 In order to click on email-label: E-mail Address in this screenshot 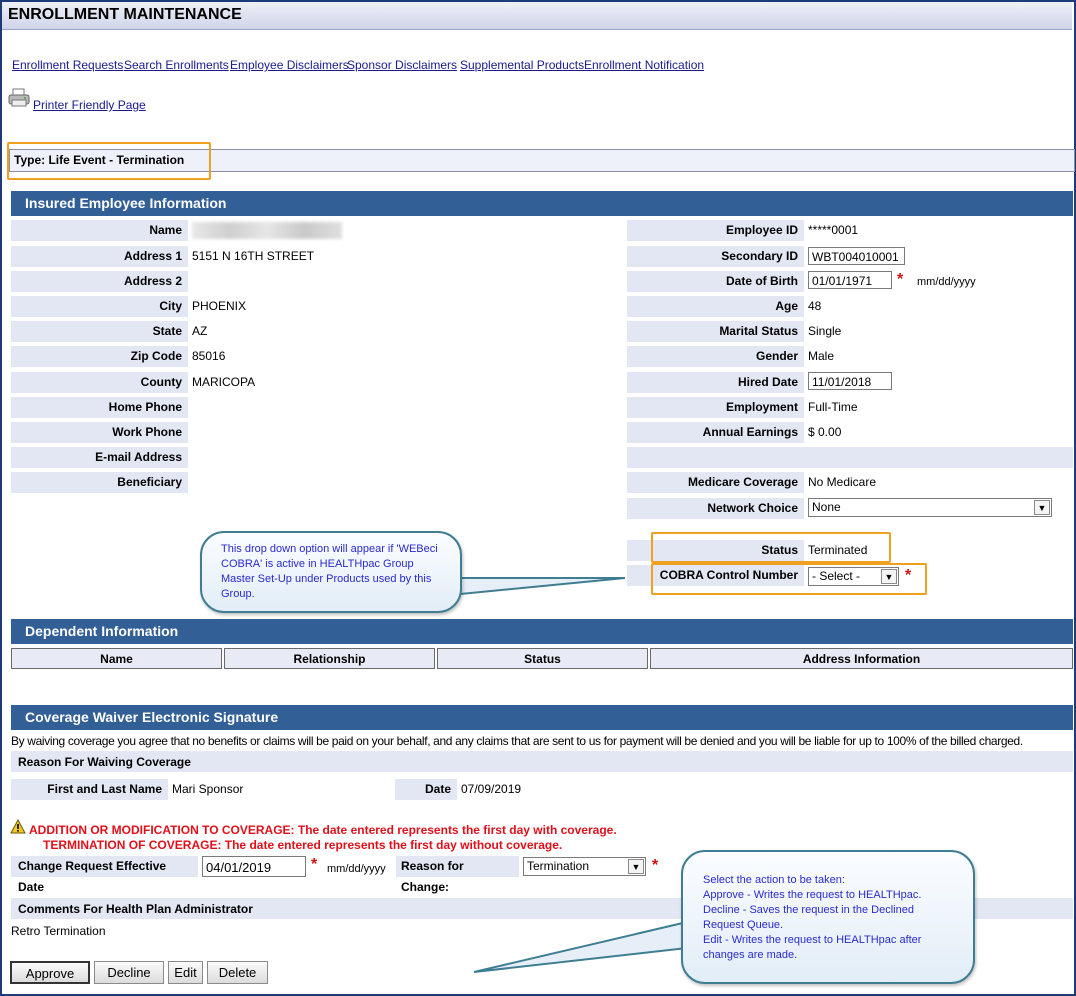, I will do `click(99, 457)`.